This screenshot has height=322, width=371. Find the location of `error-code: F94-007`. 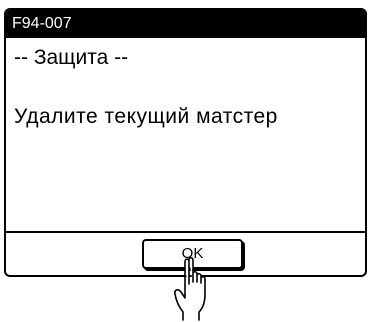

error-code: F94-007 is located at coordinates (42, 23).